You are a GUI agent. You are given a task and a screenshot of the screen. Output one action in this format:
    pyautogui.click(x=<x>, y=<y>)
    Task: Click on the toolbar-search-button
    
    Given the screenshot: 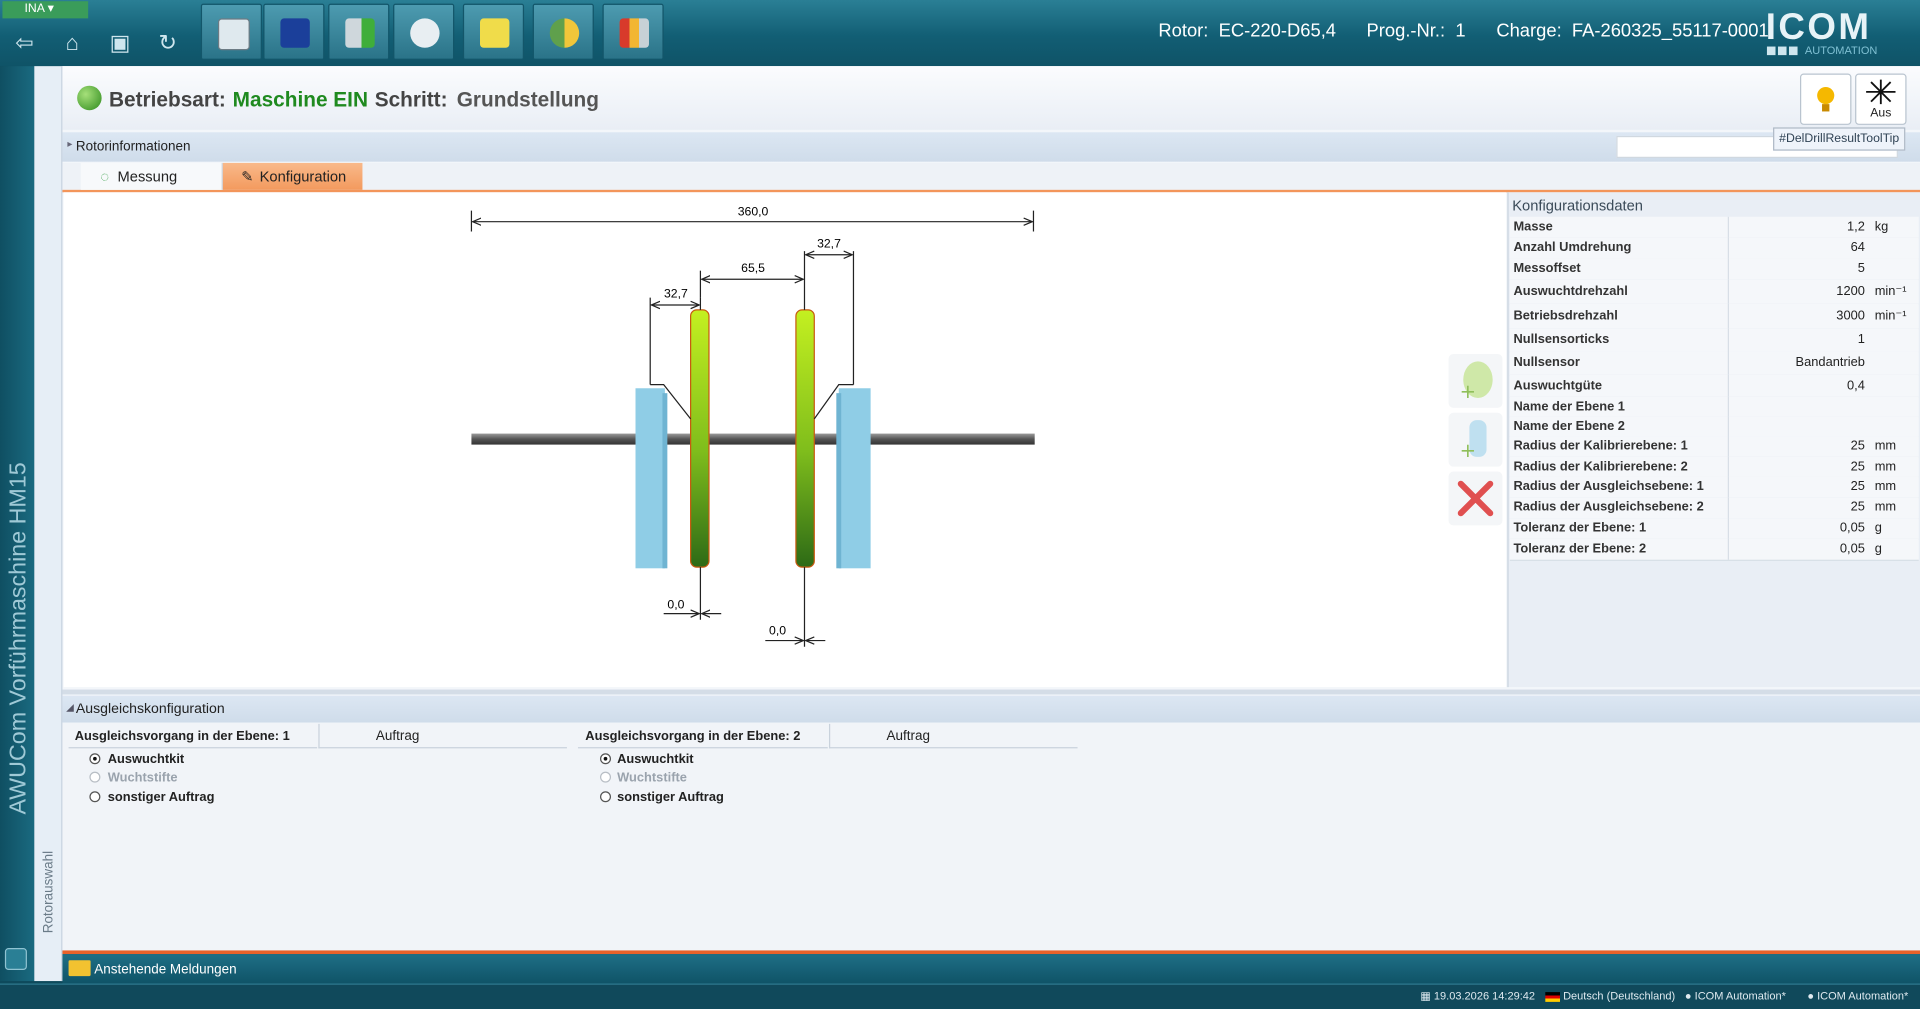 What is the action you would take?
    pyautogui.click(x=231, y=32)
    